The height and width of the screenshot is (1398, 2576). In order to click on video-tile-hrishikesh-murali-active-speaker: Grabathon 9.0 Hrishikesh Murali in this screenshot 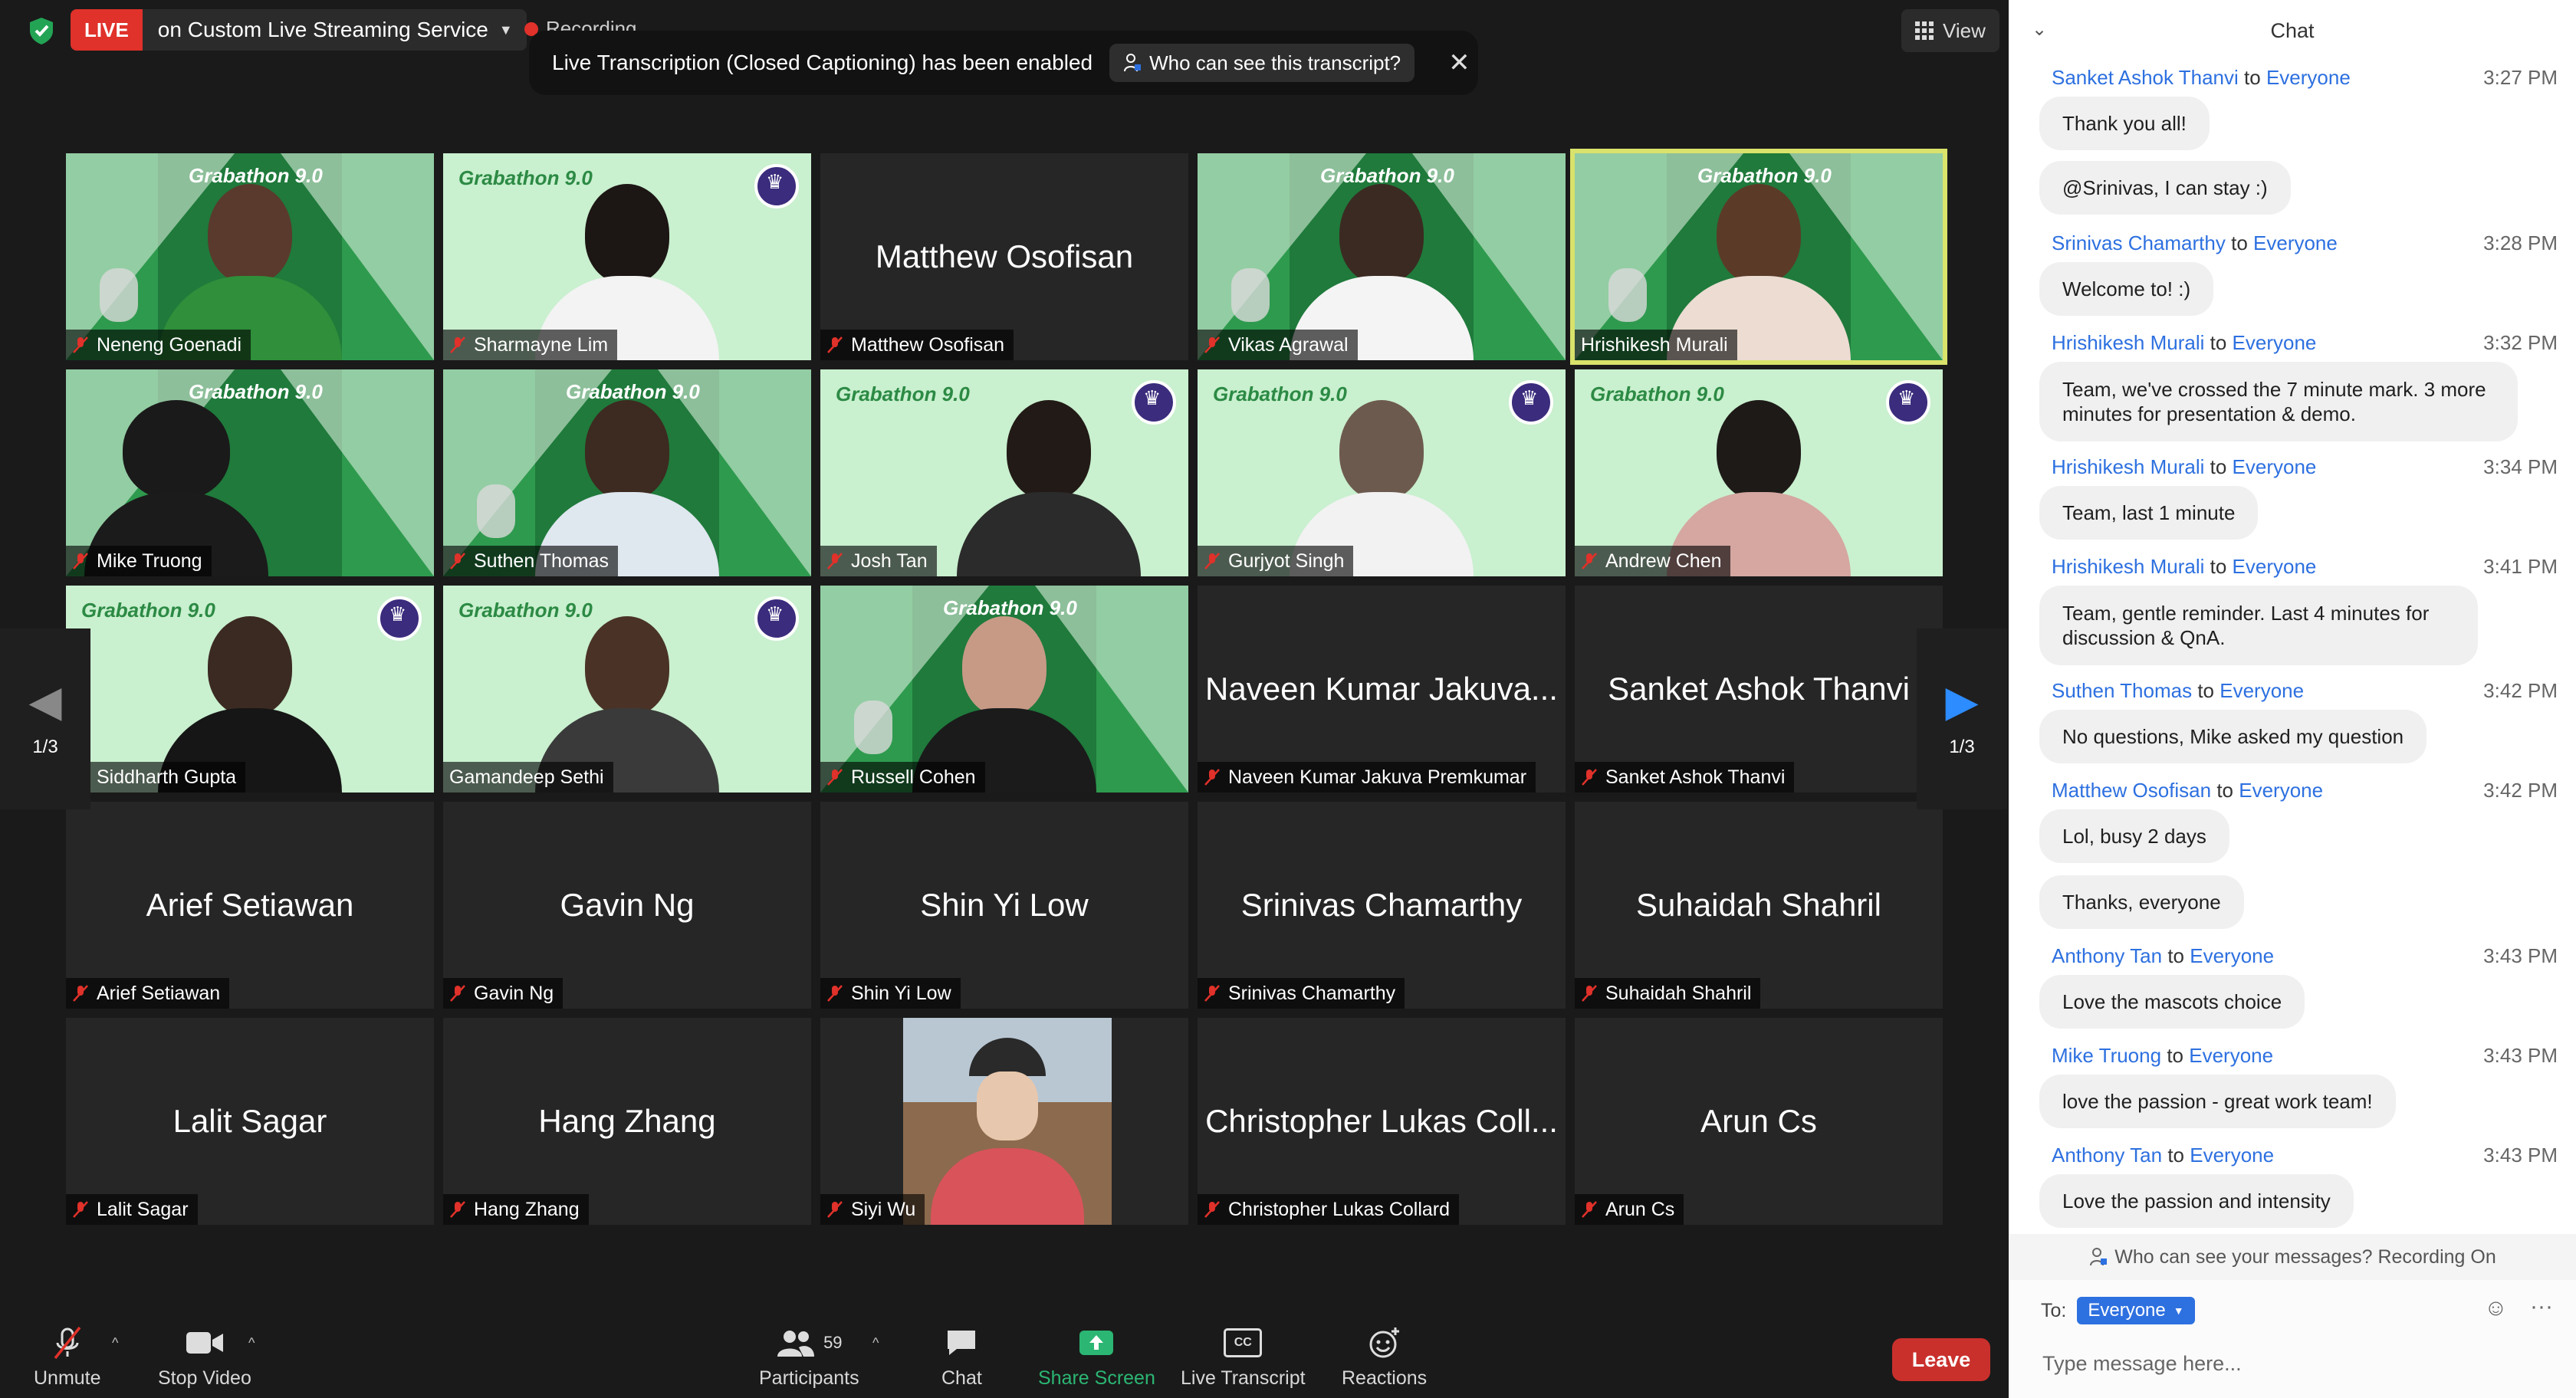, I will do `click(1758, 257)`.